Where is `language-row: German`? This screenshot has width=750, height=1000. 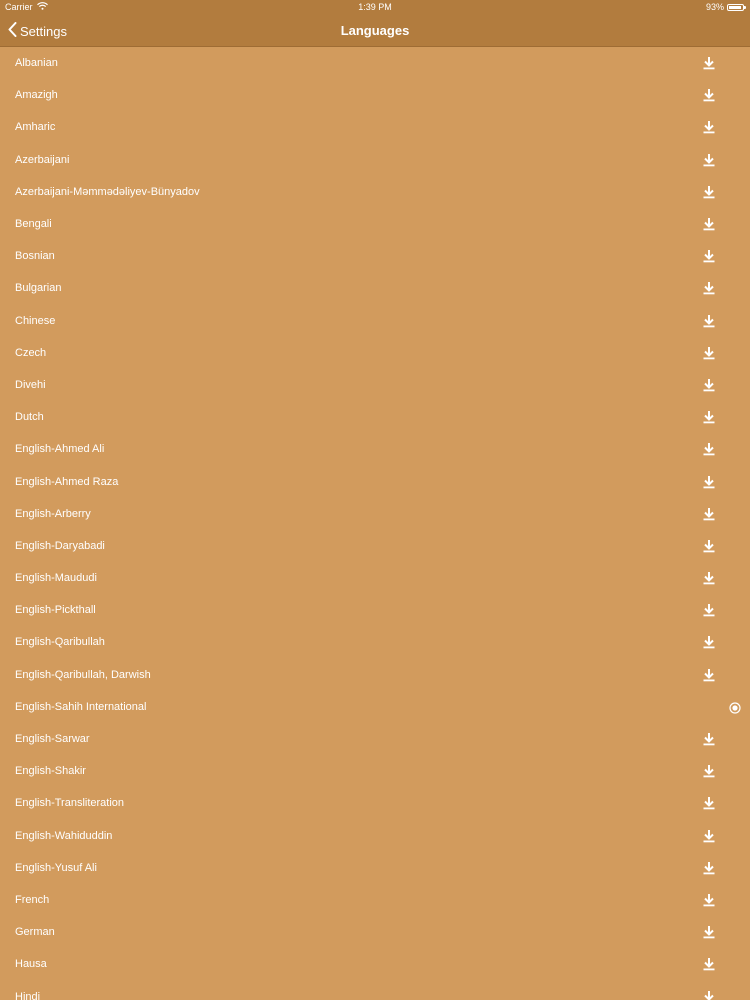
language-row: German is located at coordinates (375, 932).